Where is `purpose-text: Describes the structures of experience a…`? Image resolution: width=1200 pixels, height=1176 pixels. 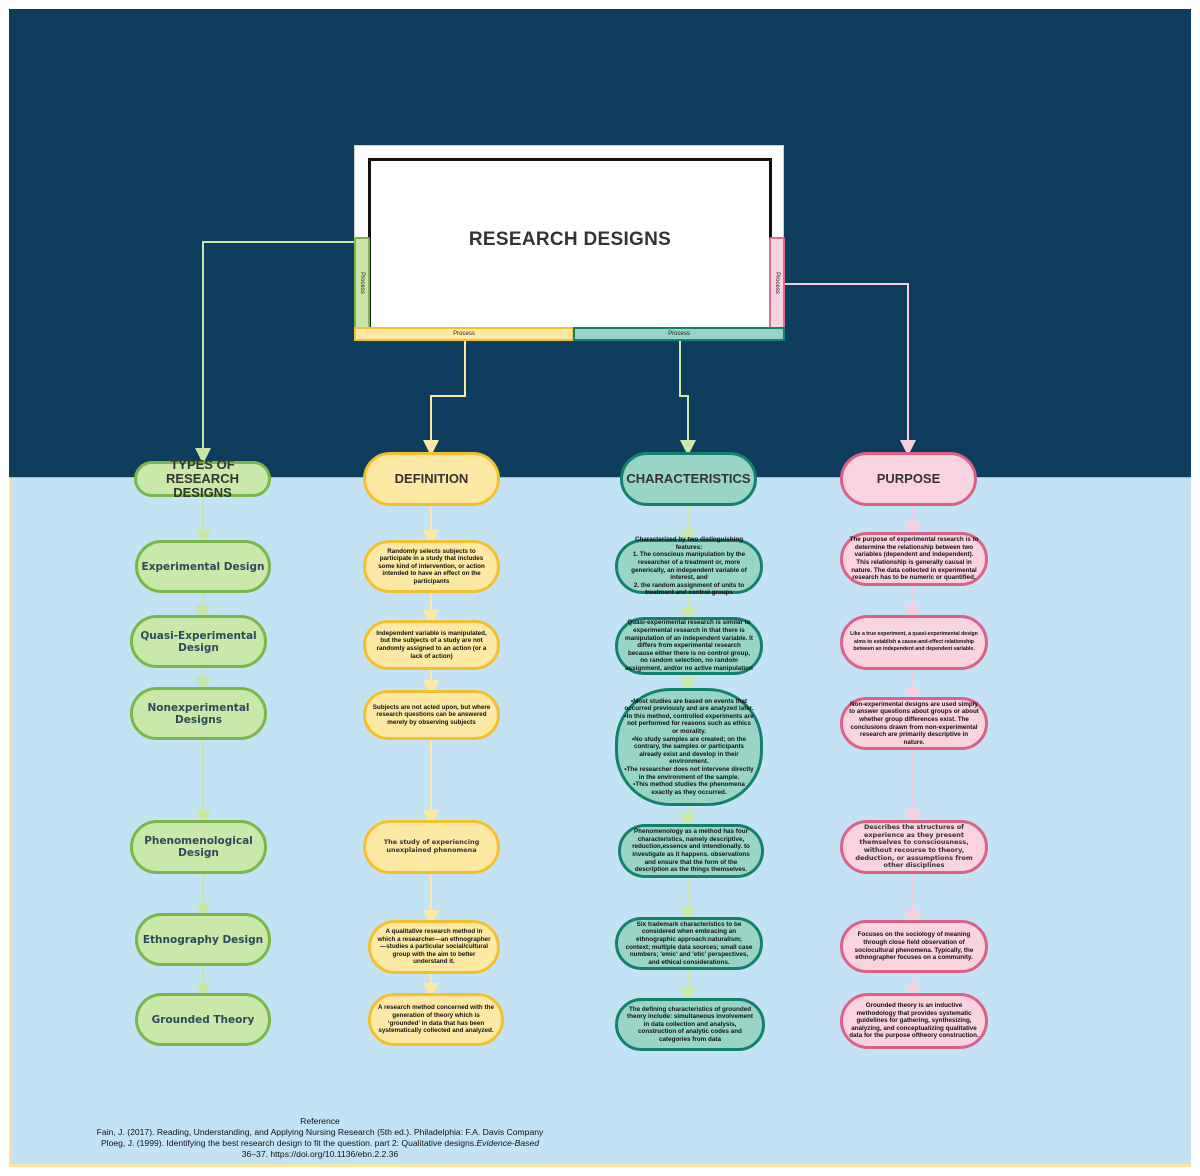 purpose-text: Describes the structures of experience a… is located at coordinates (914, 846).